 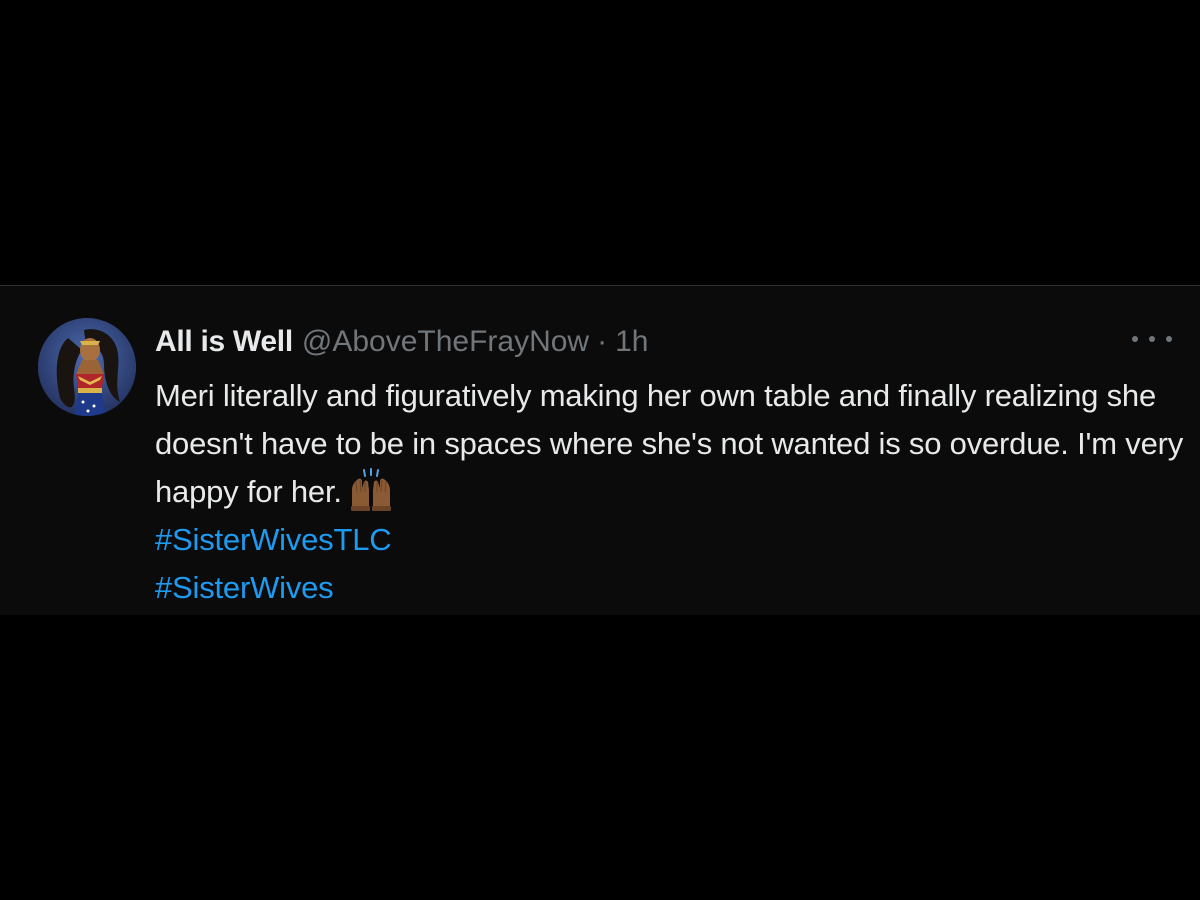 I want to click on user-handle: @AboveTheFrayNow, so click(x=445, y=342).